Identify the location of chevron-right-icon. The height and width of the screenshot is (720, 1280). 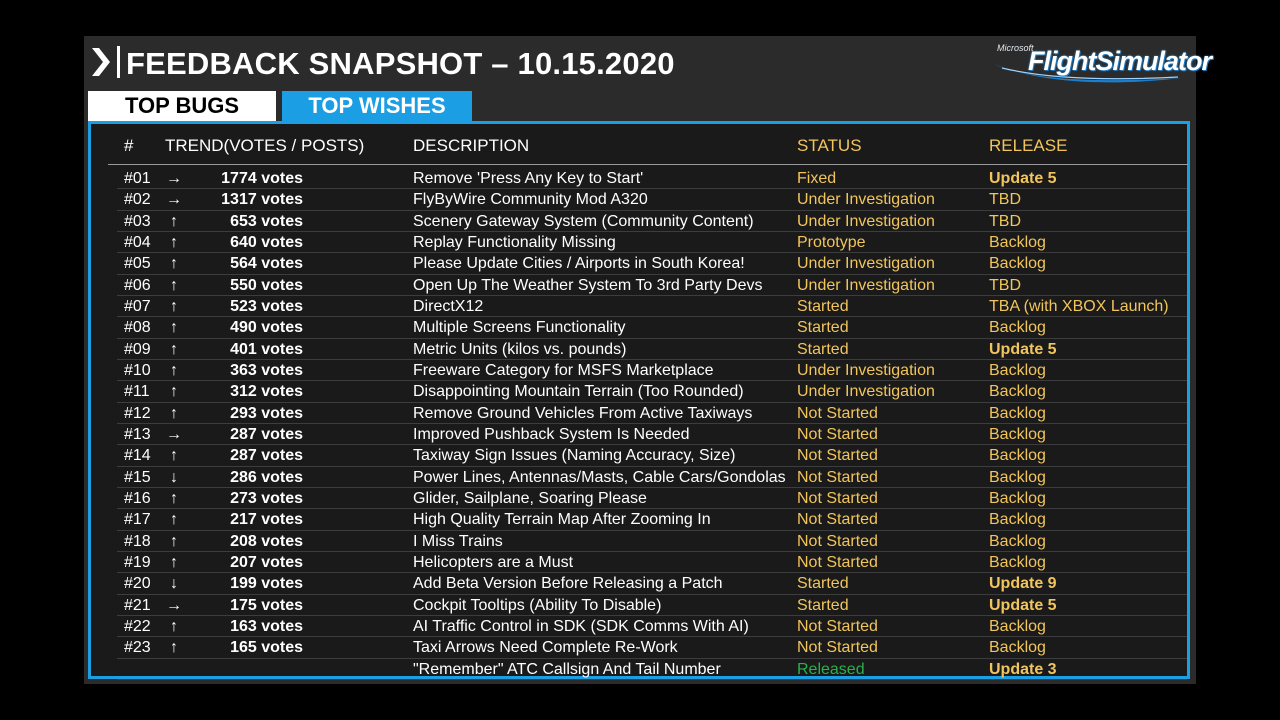
(101, 62).